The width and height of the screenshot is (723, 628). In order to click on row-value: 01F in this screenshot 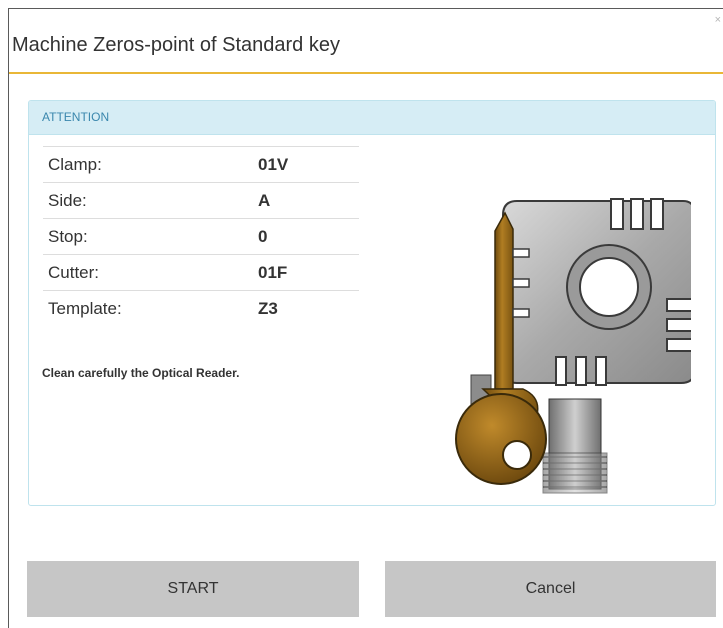, I will do `click(306, 272)`.